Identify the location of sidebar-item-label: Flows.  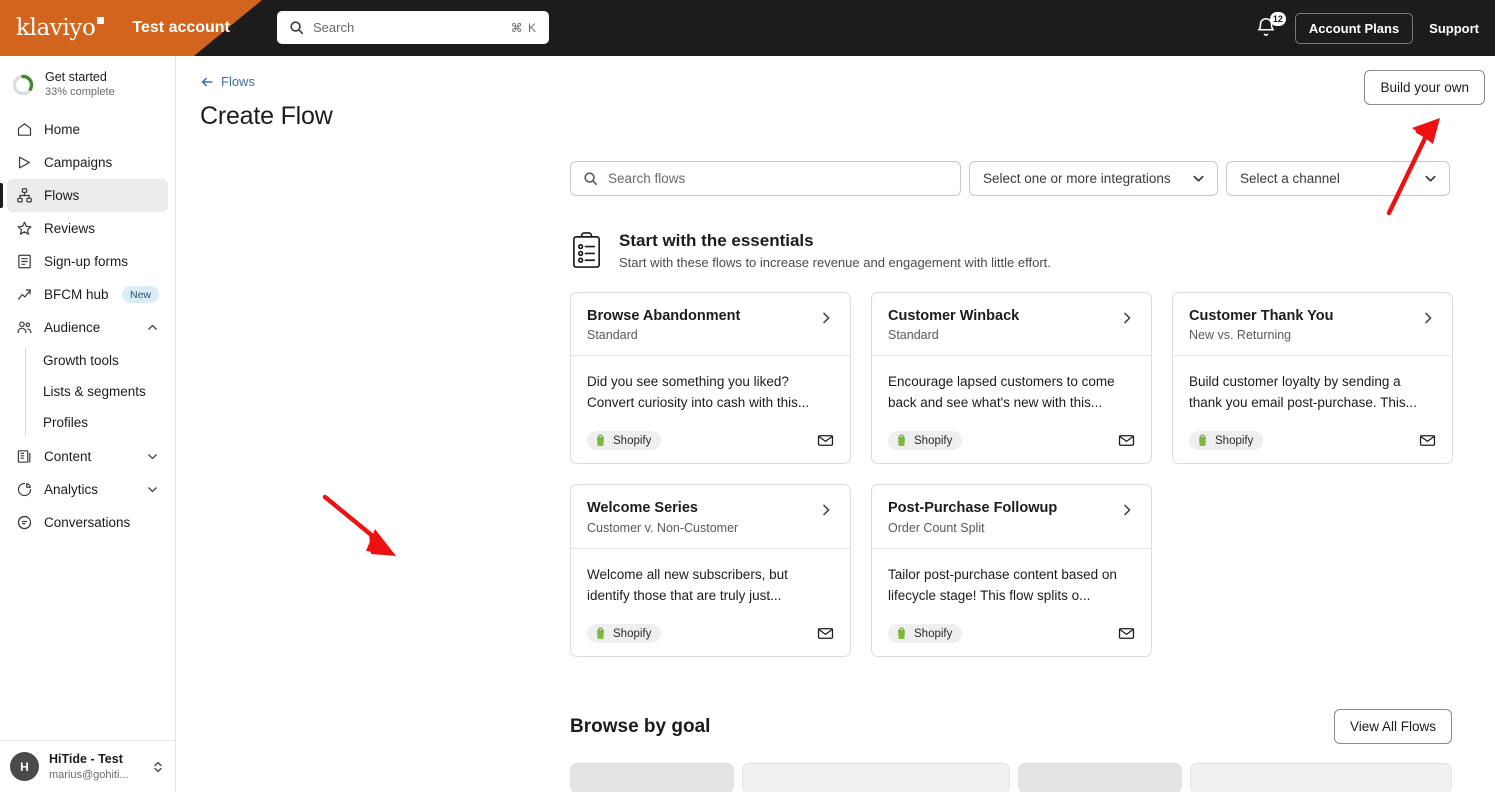
(62, 196).